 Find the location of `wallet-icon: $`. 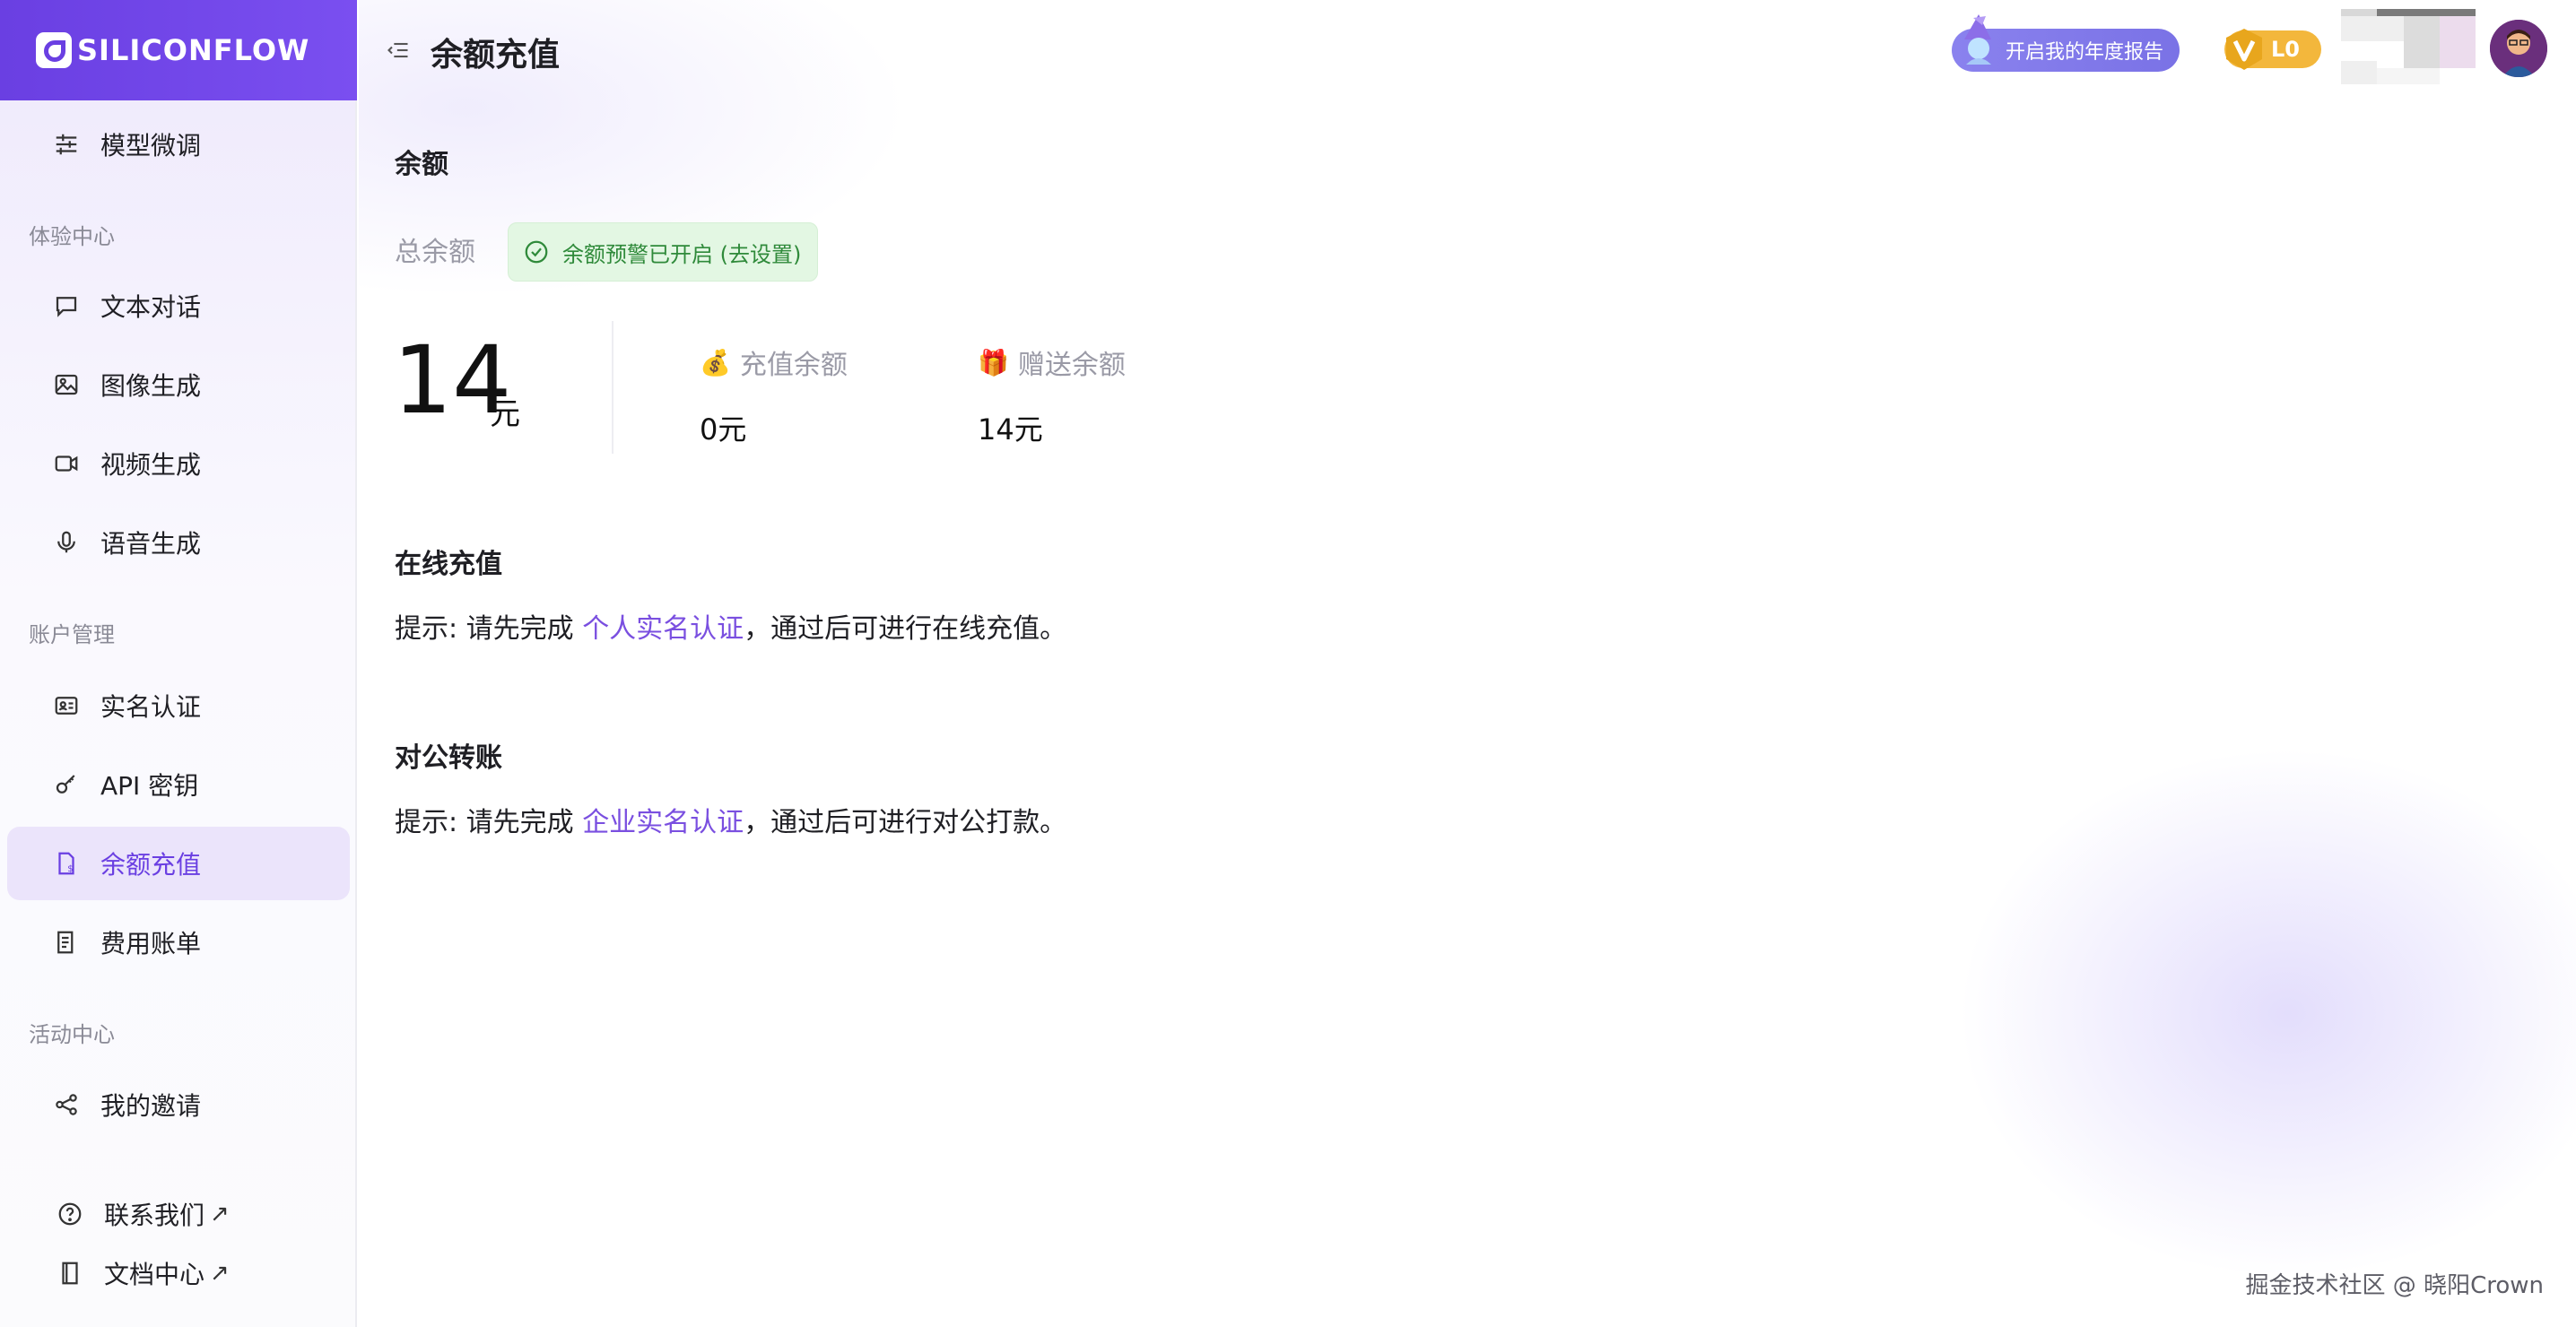

wallet-icon: $ is located at coordinates (66, 863).